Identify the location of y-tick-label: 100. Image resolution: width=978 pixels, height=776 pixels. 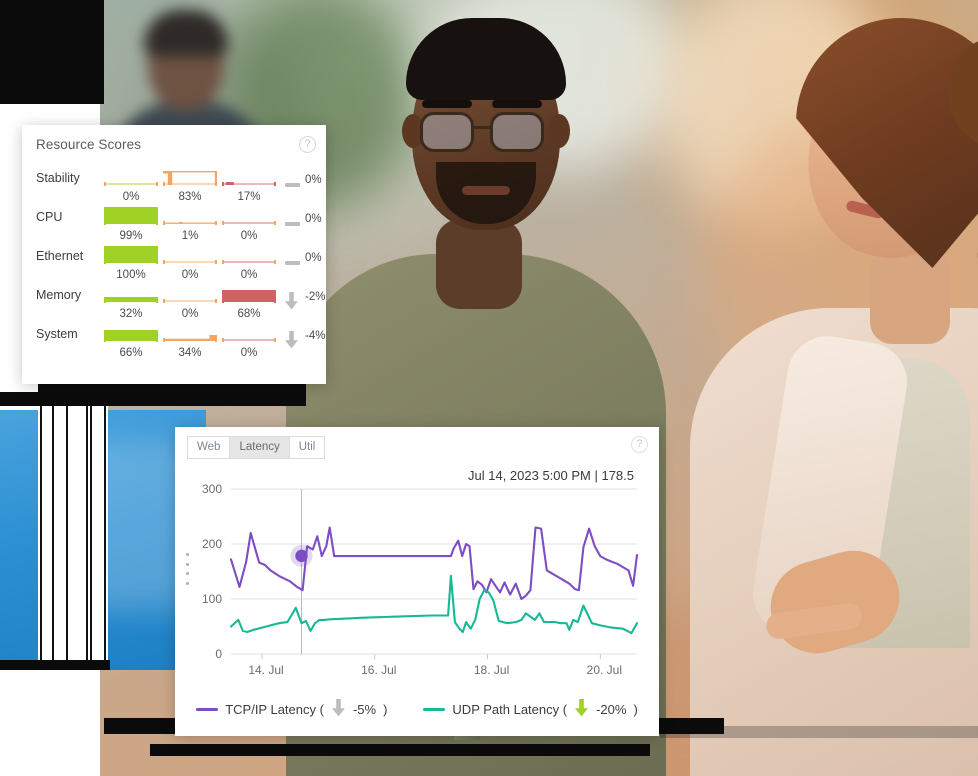
(212, 599).